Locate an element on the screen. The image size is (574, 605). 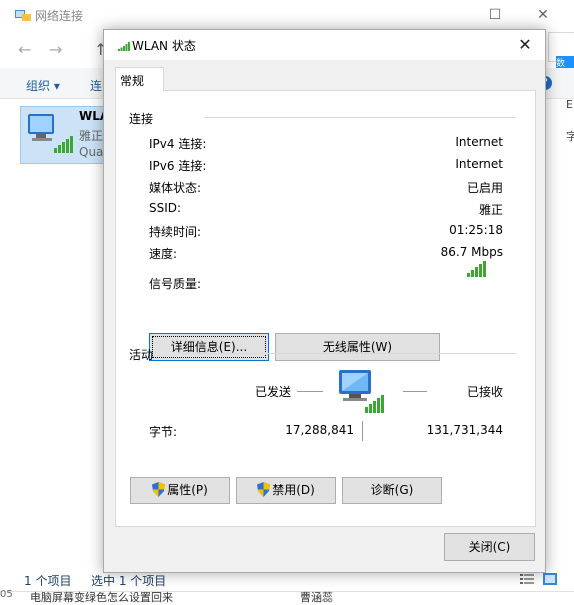
signal-strength-icon is located at coordinates (476, 269).